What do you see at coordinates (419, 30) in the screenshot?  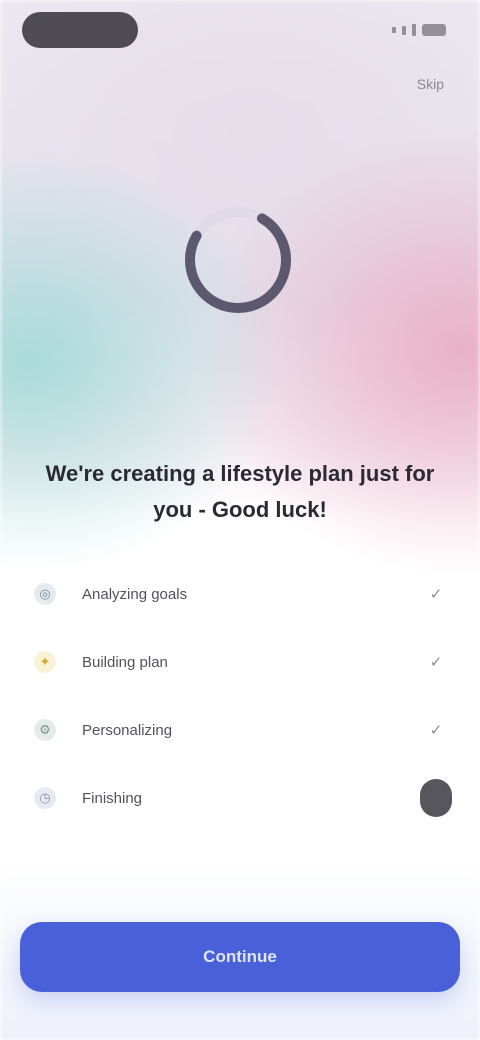 I see `status-icons` at bounding box center [419, 30].